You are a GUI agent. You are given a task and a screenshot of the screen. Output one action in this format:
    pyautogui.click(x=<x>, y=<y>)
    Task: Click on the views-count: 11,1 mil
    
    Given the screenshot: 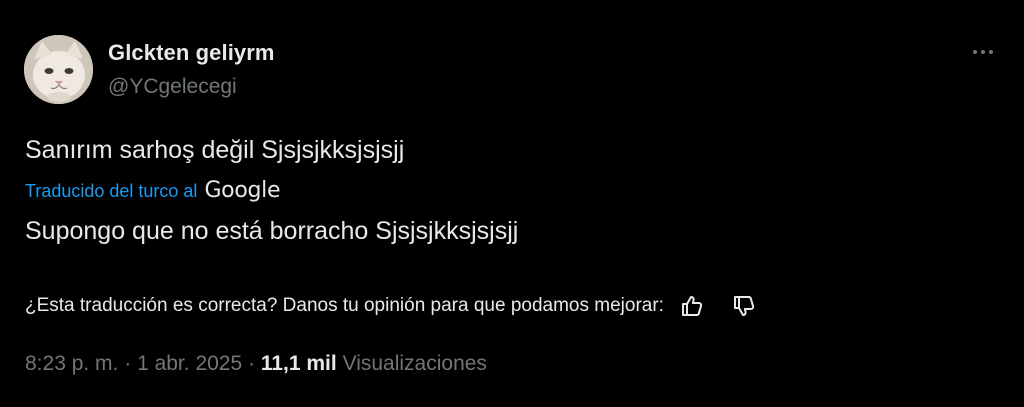 What is the action you would take?
    pyautogui.click(x=298, y=363)
    